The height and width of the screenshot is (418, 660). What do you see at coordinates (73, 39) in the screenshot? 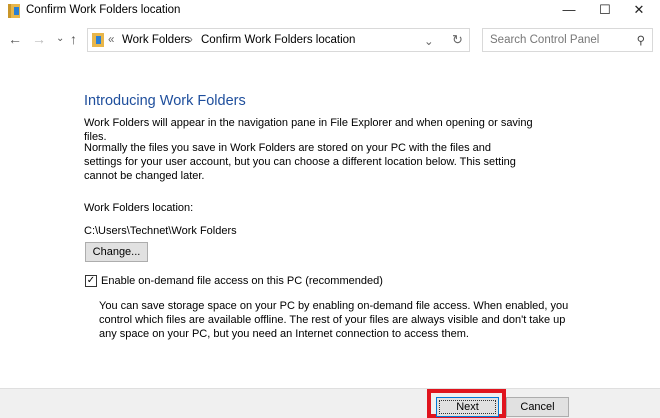
I see `up-button: ↑` at bounding box center [73, 39].